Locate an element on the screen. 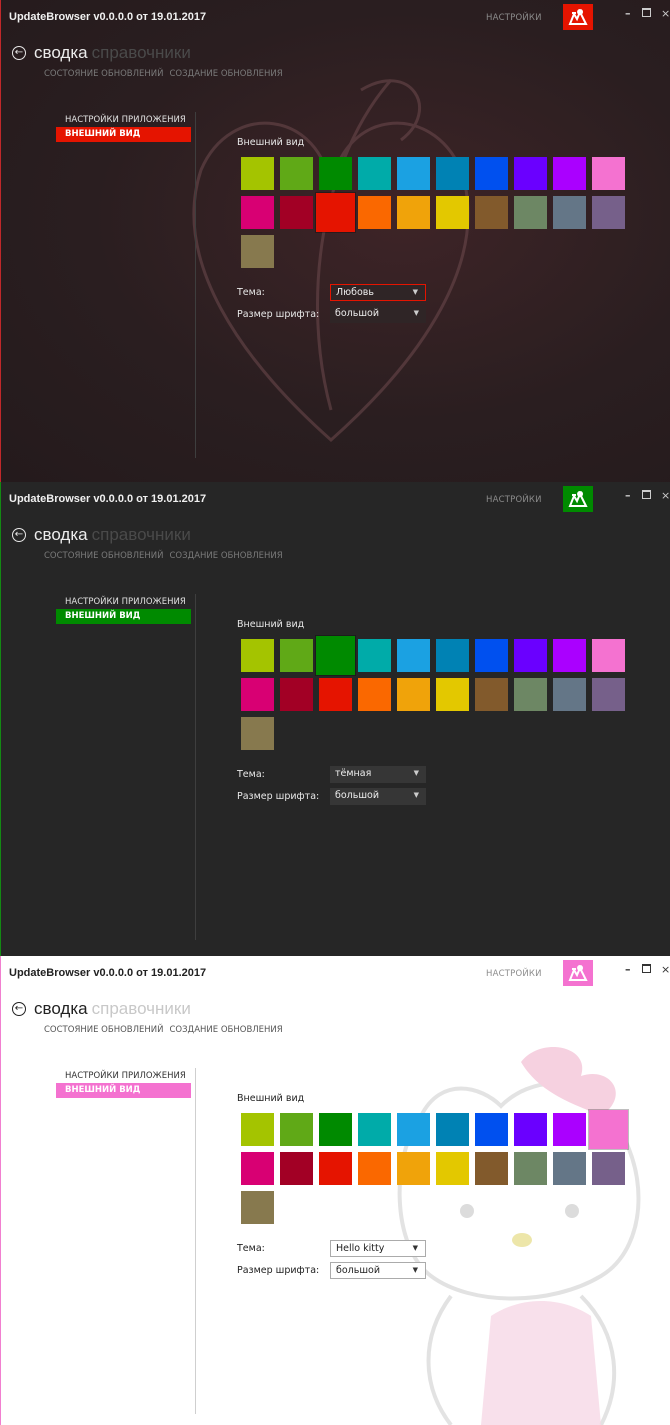  theme-select: Любовь ▼ is located at coordinates (378, 292).